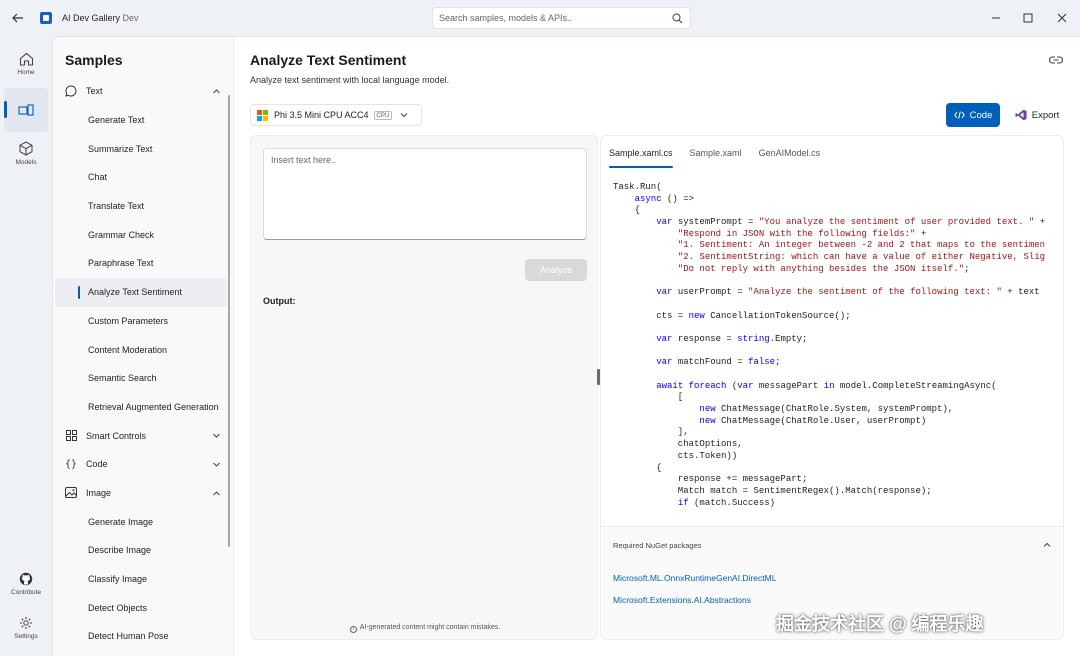  What do you see at coordinates (18, 18) in the screenshot?
I see `back-button` at bounding box center [18, 18].